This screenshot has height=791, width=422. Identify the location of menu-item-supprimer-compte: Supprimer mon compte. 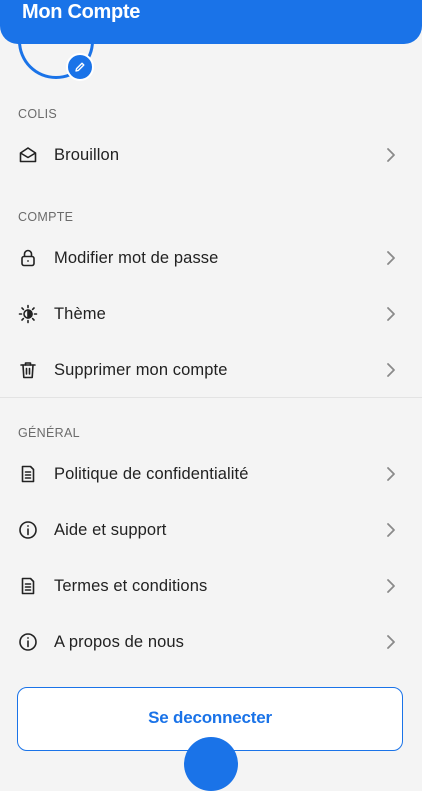
(211, 370).